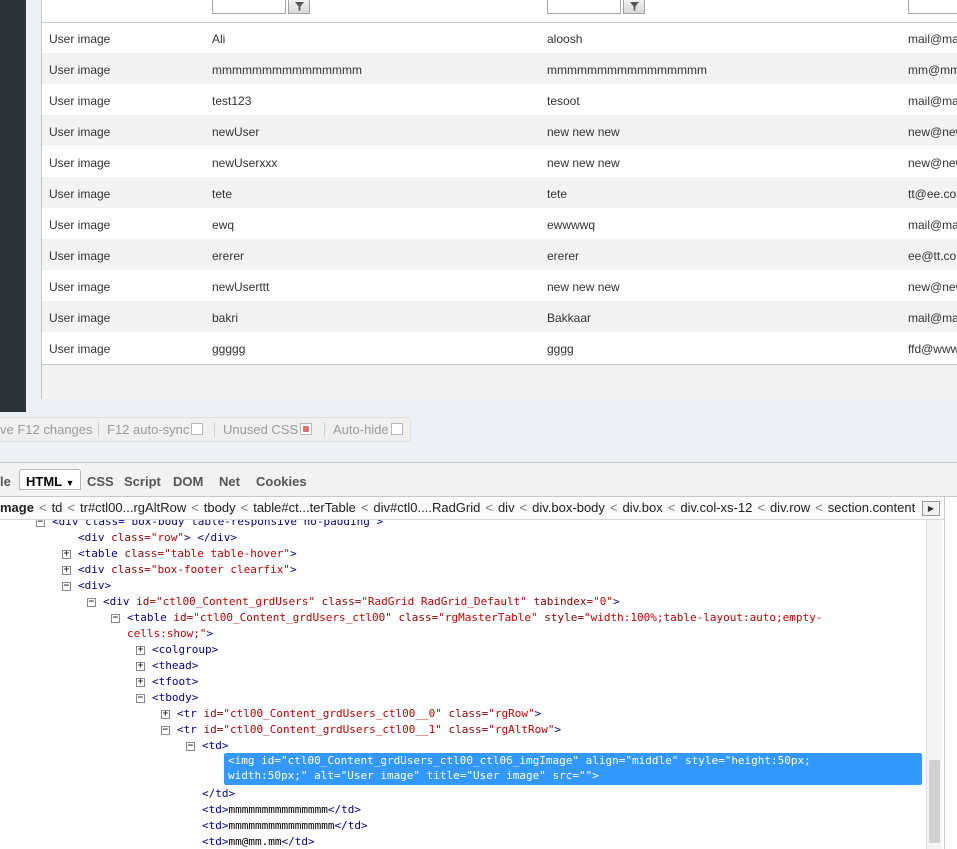 Image resolution: width=957 pixels, height=849 pixels. Describe the element at coordinates (17, 507) in the screenshot. I see `breadcrumb-item: mage` at that location.